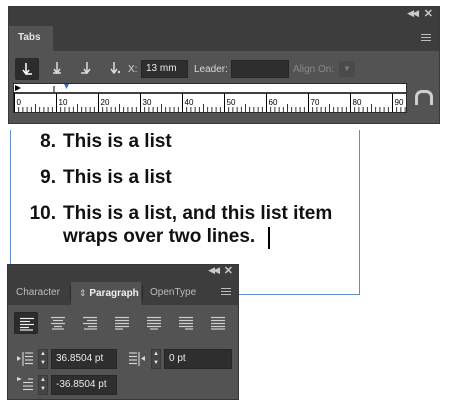  I want to click on justify-last-left-icon, so click(122, 323).